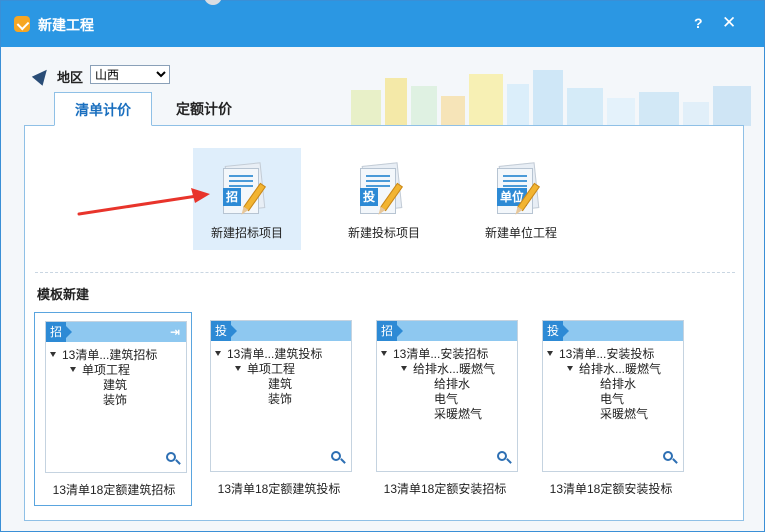 The width and height of the screenshot is (765, 532). What do you see at coordinates (63, 294) in the screenshot?
I see `template-section-title: 模板新建` at bounding box center [63, 294].